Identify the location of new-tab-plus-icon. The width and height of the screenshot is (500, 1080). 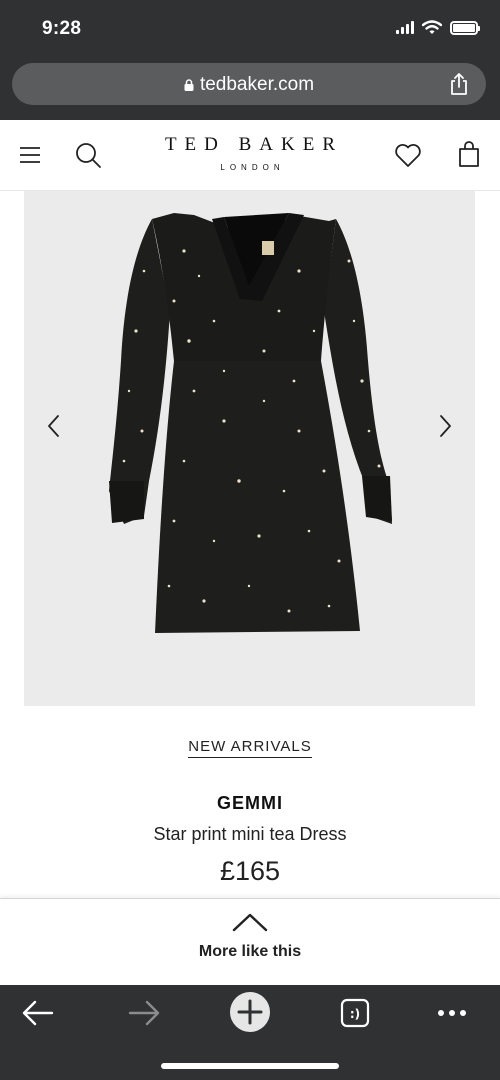
(250, 1012).